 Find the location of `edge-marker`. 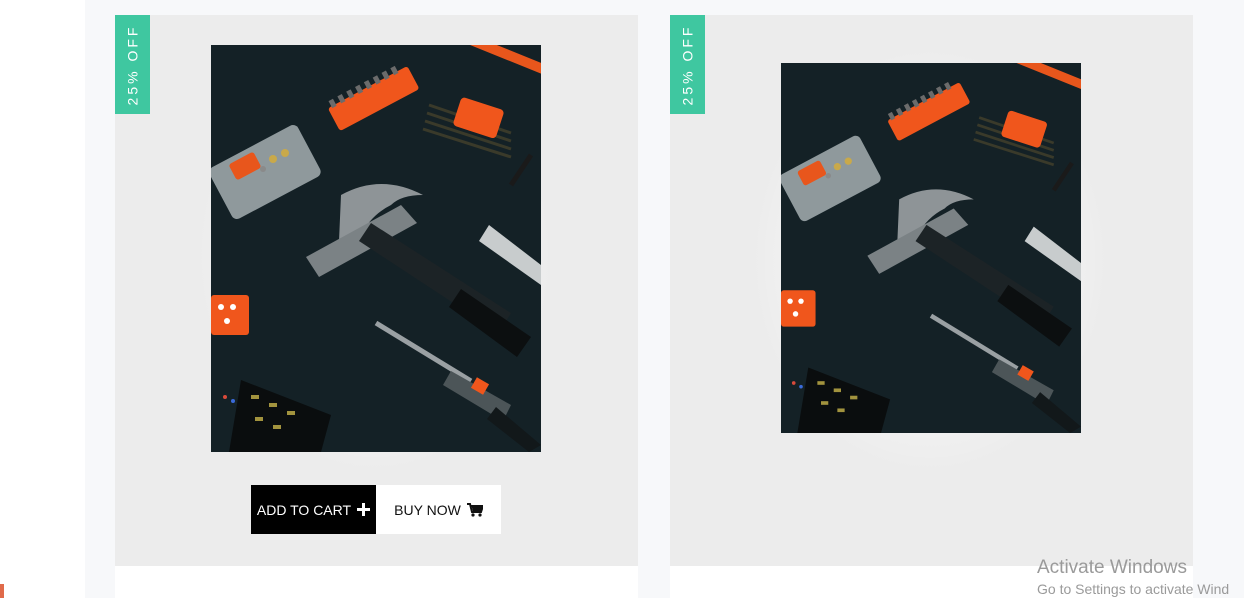

edge-marker is located at coordinates (2, 591).